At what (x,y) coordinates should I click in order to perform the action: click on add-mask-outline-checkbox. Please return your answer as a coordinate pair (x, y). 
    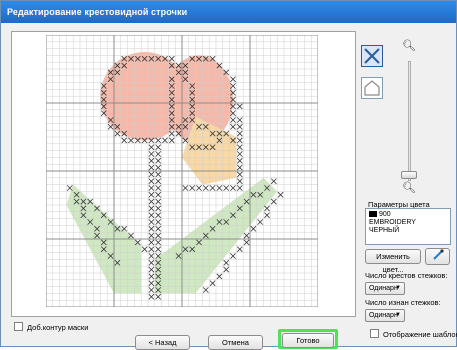
    Looking at the image, I should click on (18, 326).